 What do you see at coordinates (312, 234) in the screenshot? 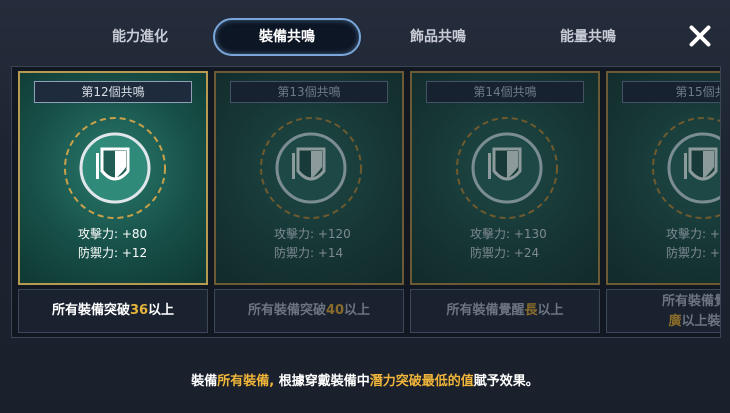
I see `attack-stat: 攻擊力: +120` at bounding box center [312, 234].